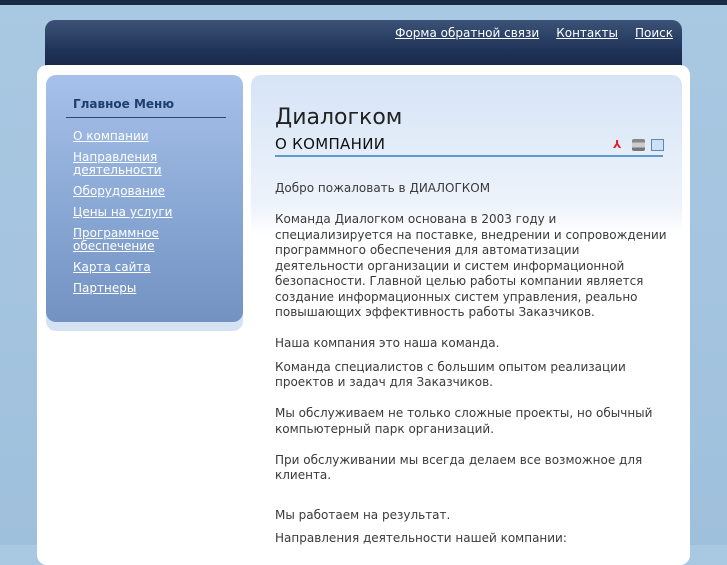 The width and height of the screenshot is (727, 565). Describe the element at coordinates (654, 30) in the screenshot. I see `search-link: Поиск` at that location.